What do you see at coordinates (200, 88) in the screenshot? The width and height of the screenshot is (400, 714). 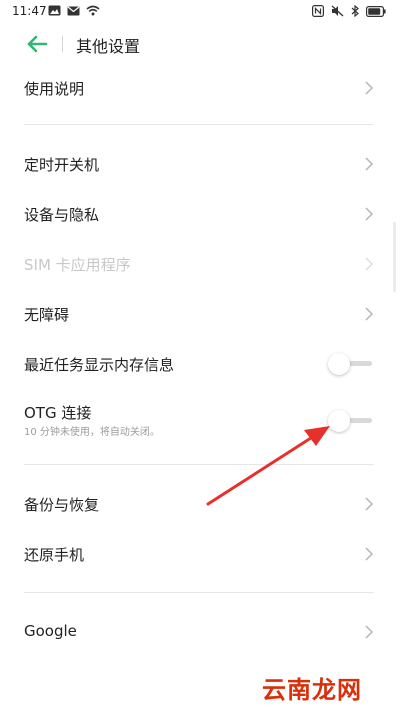 I see `setting-item-user-guide: 使用说明` at bounding box center [200, 88].